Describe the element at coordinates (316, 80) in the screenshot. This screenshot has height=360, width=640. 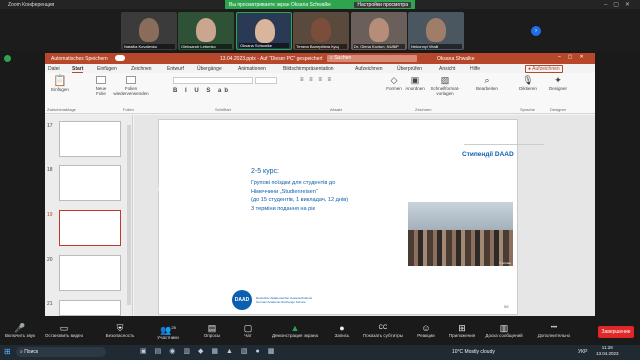
I see `paragraph-icons: ≡ ≡ ≡ ≡` at that location.